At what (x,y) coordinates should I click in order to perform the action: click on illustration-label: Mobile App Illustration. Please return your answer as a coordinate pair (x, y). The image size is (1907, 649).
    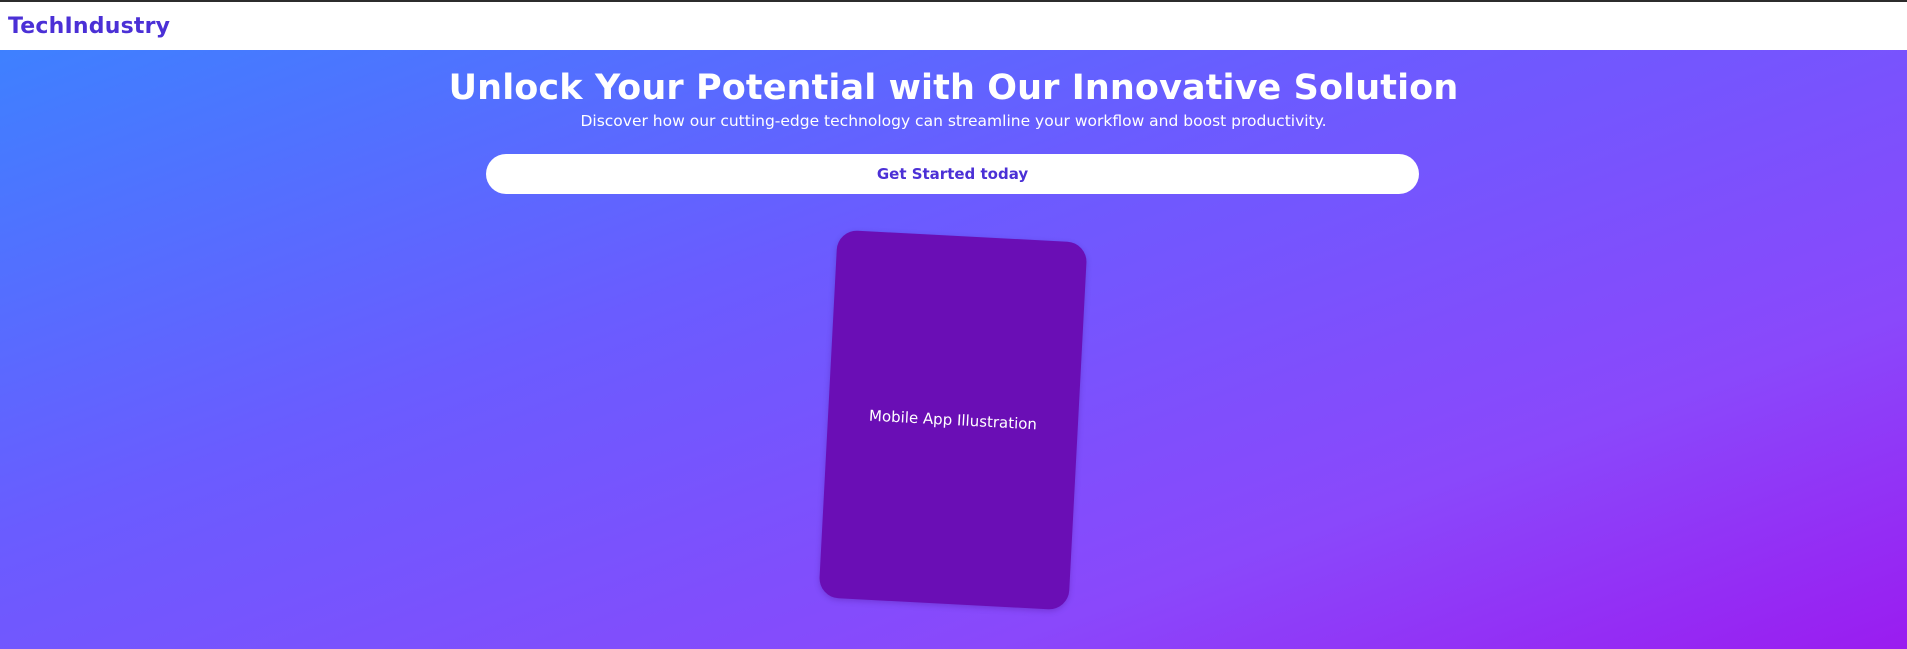
    Looking at the image, I should click on (953, 420).